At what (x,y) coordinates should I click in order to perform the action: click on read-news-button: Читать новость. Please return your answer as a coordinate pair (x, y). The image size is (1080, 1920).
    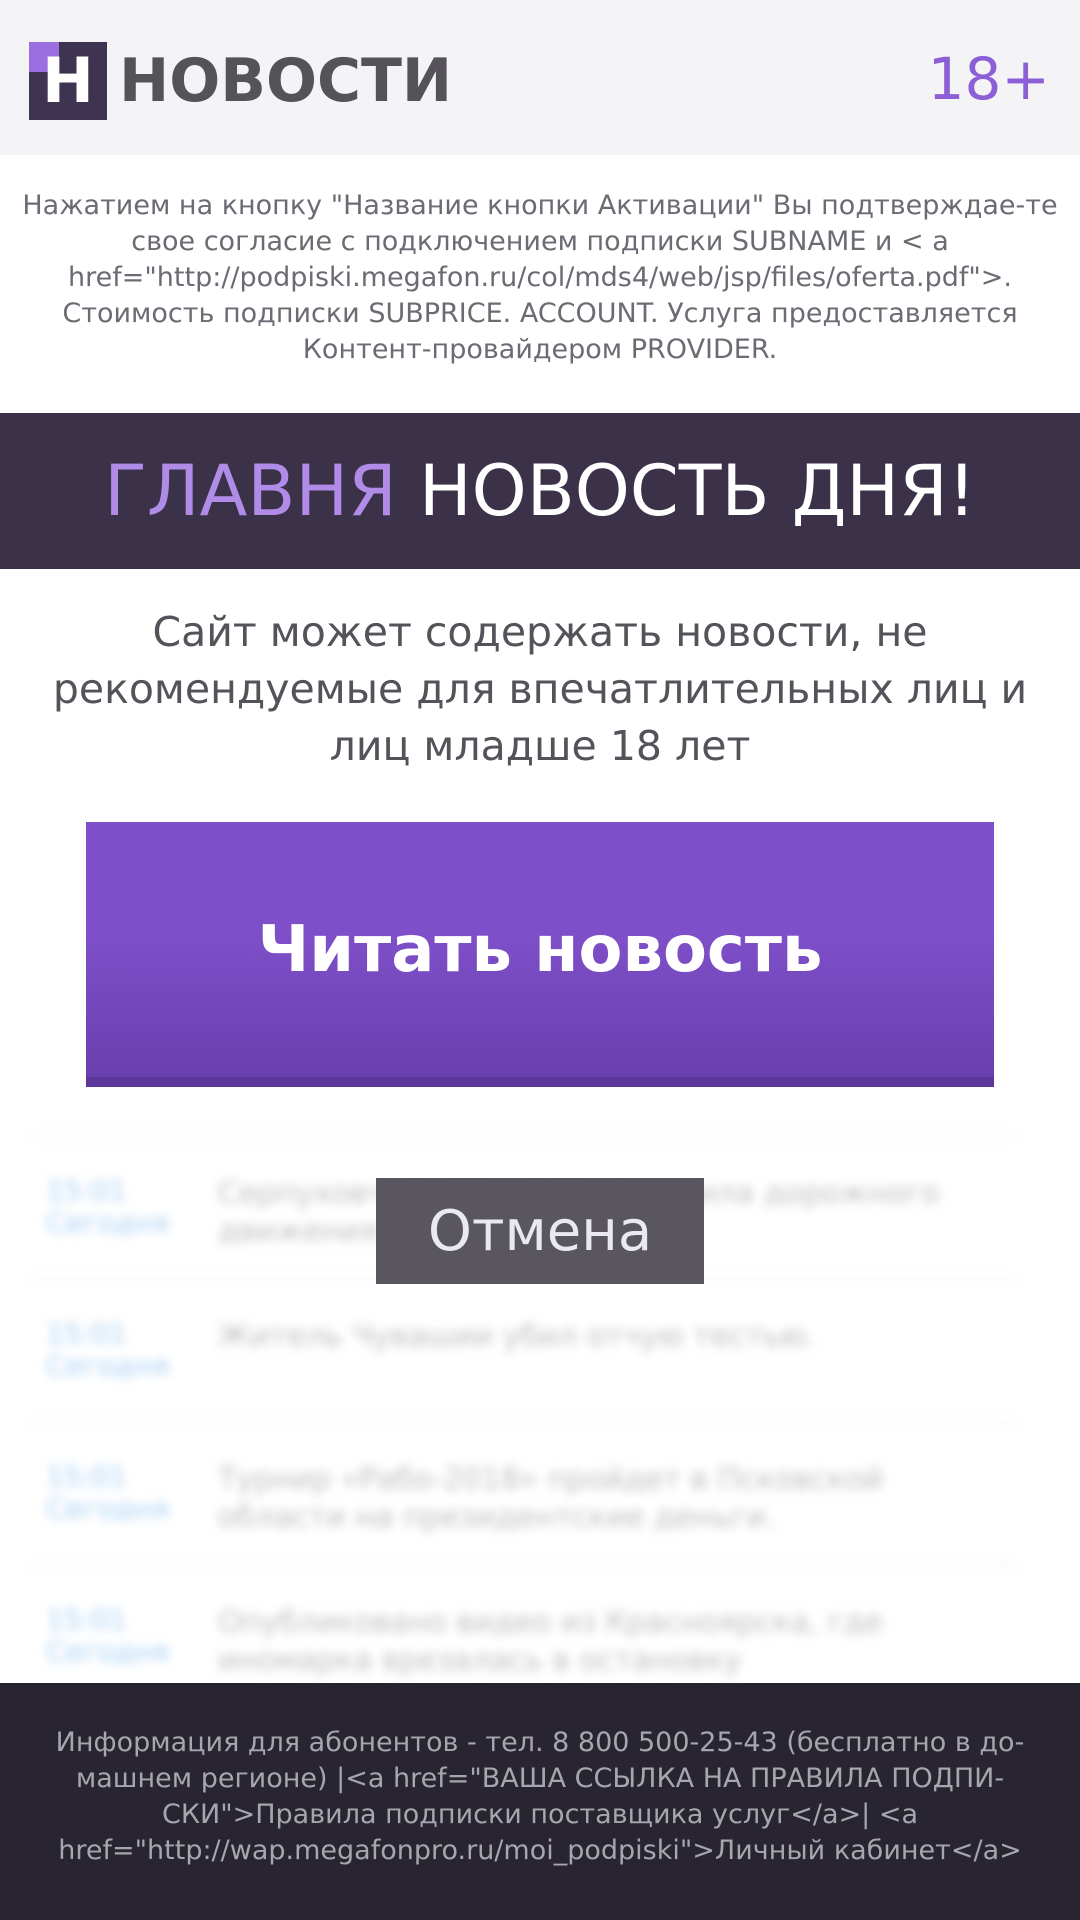
    Looking at the image, I should click on (540, 954).